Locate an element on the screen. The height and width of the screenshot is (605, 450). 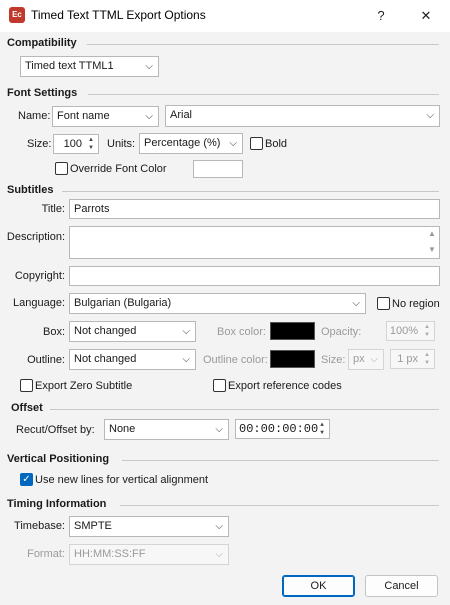
outline-size-label: Size: is located at coordinates (333, 360).